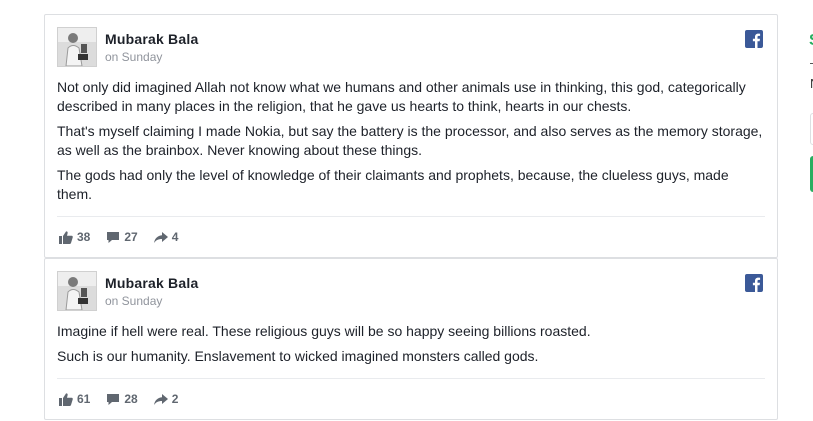 The height and width of the screenshot is (421, 813). What do you see at coordinates (809, 210) in the screenshot?
I see `side-widget: S N` at bounding box center [809, 210].